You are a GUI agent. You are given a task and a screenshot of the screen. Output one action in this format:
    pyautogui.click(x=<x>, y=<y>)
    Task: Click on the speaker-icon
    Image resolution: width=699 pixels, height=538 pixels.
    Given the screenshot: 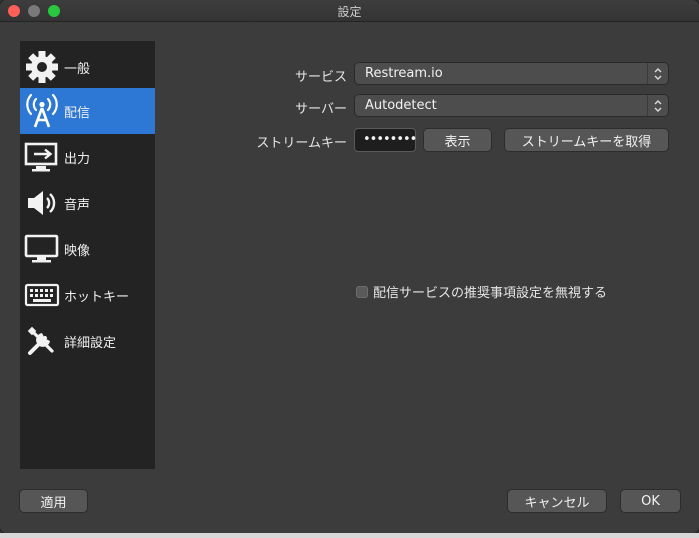 What is the action you would take?
    pyautogui.click(x=42, y=203)
    